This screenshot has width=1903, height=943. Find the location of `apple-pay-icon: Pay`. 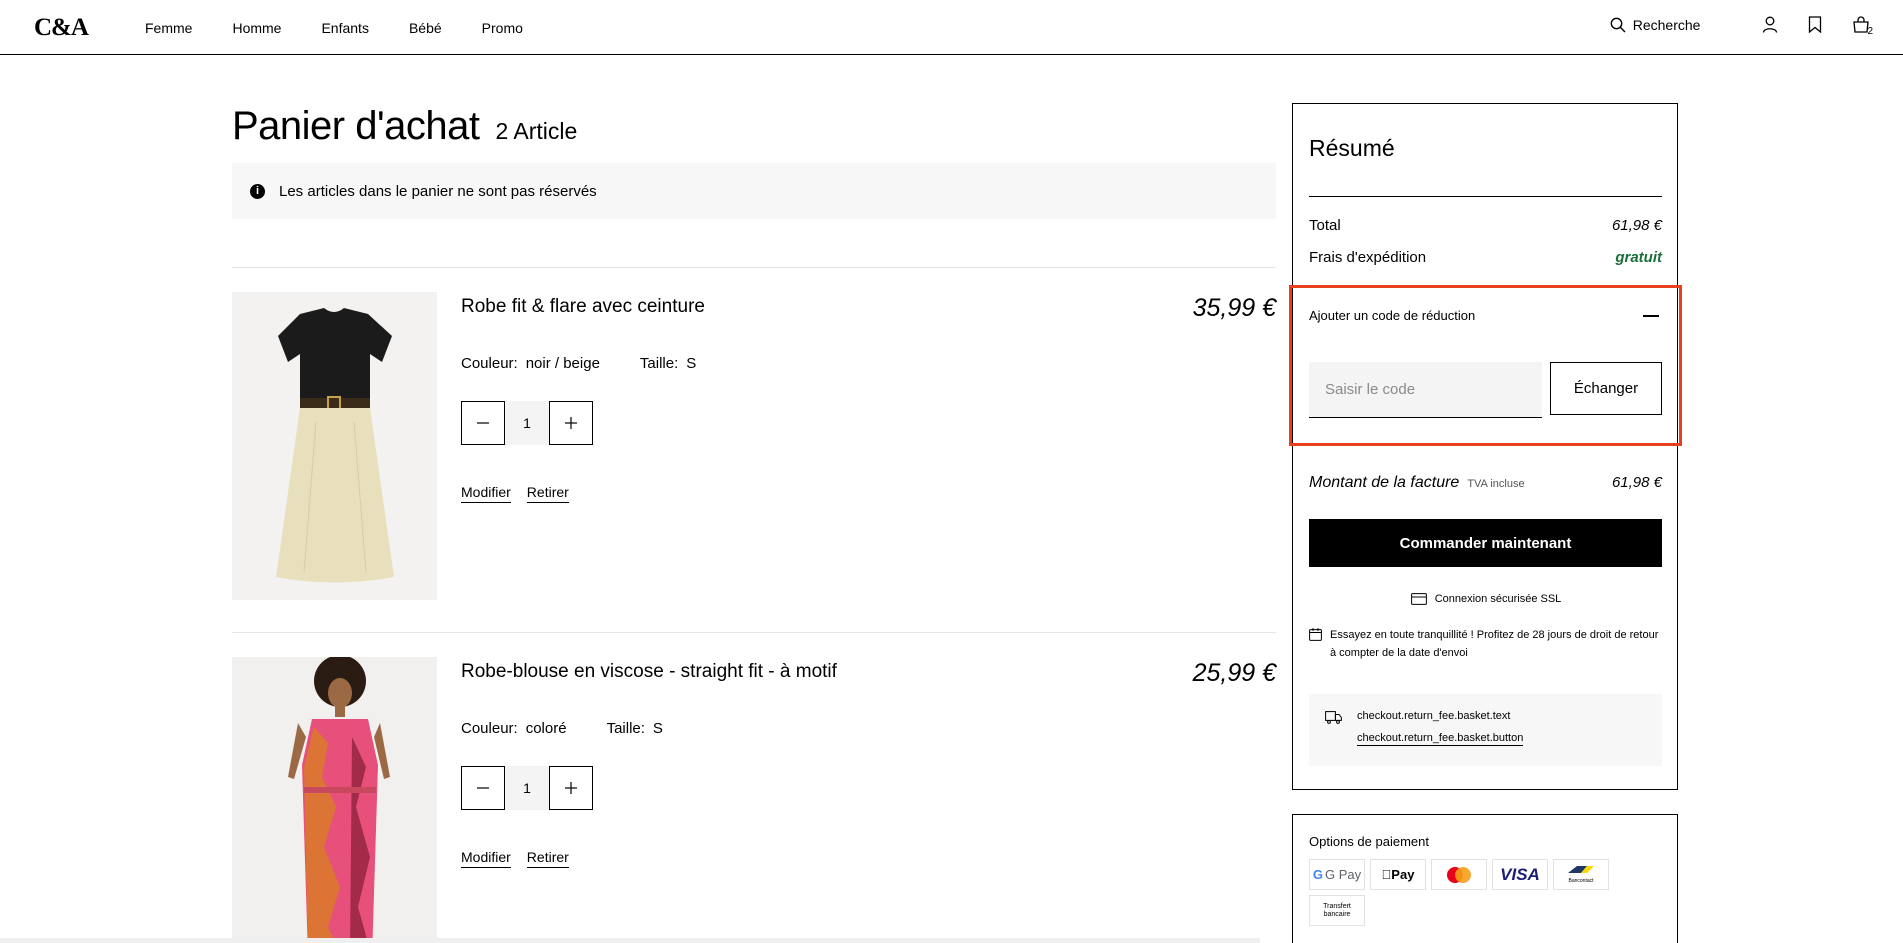

apple-pay-icon: Pay is located at coordinates (1398, 874).